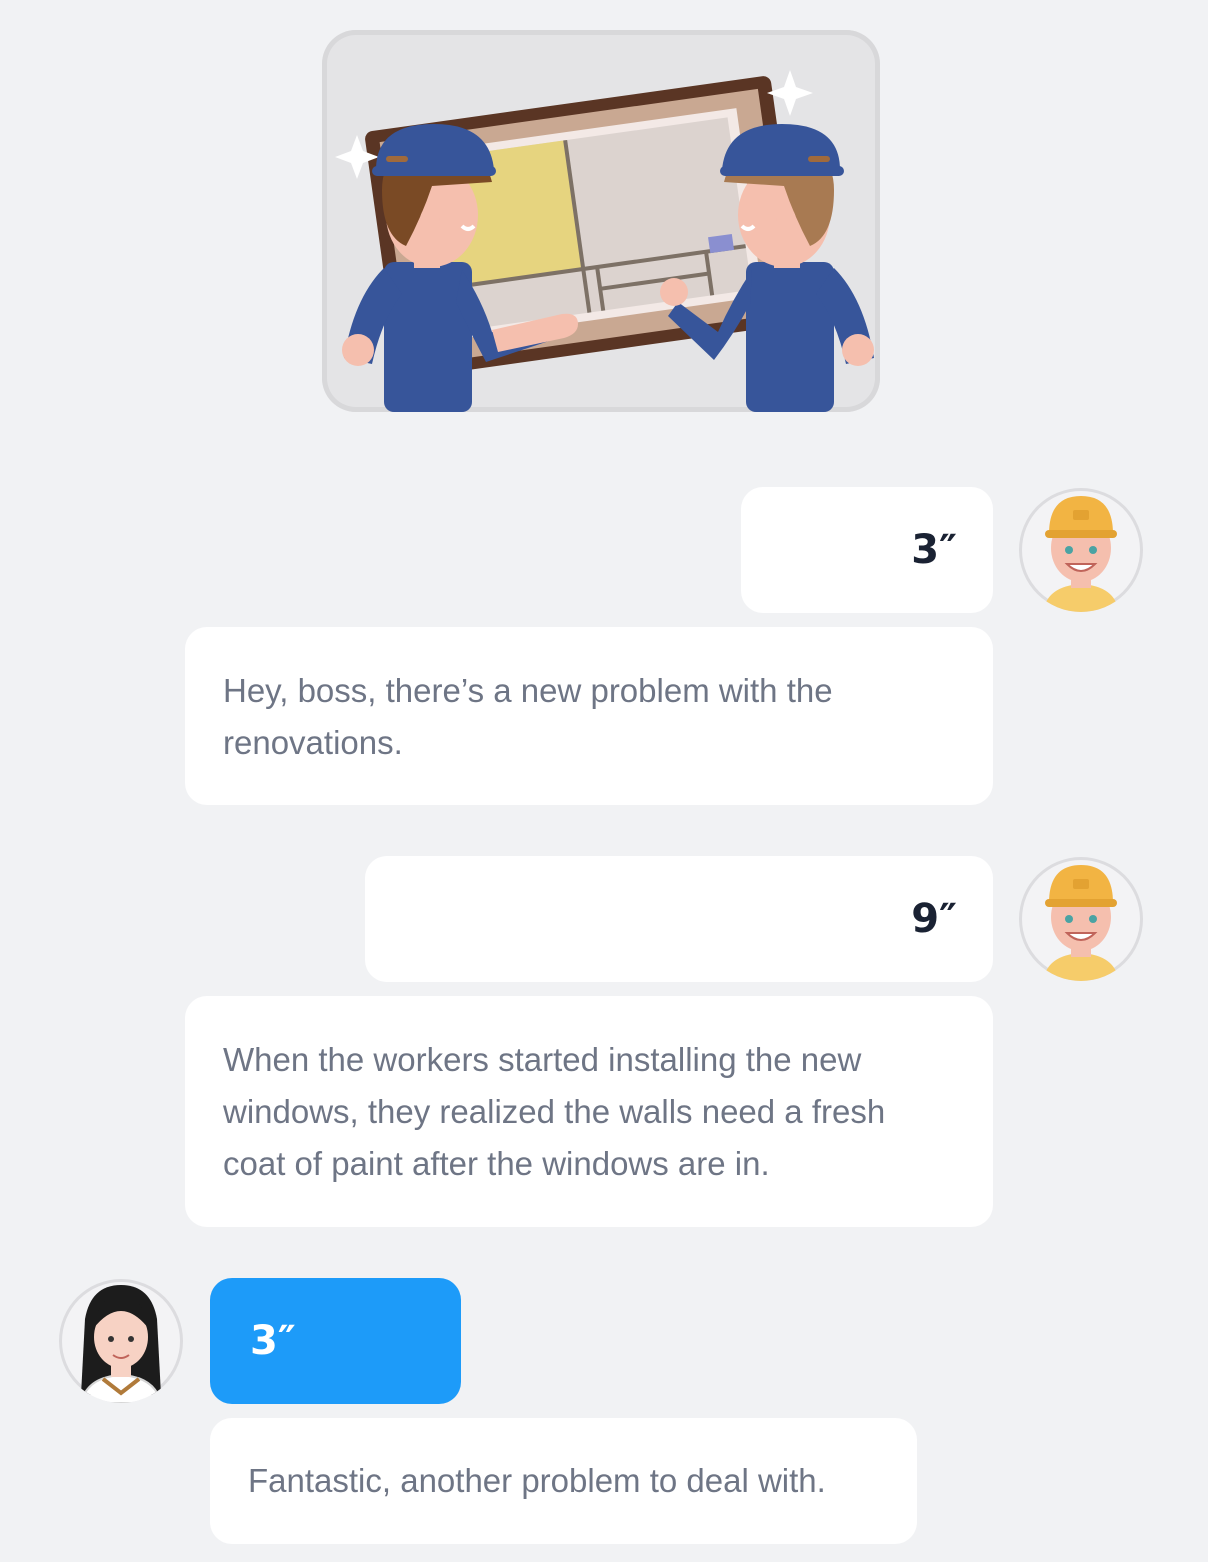  I want to click on audio-message-2: 9″, so click(679, 919).